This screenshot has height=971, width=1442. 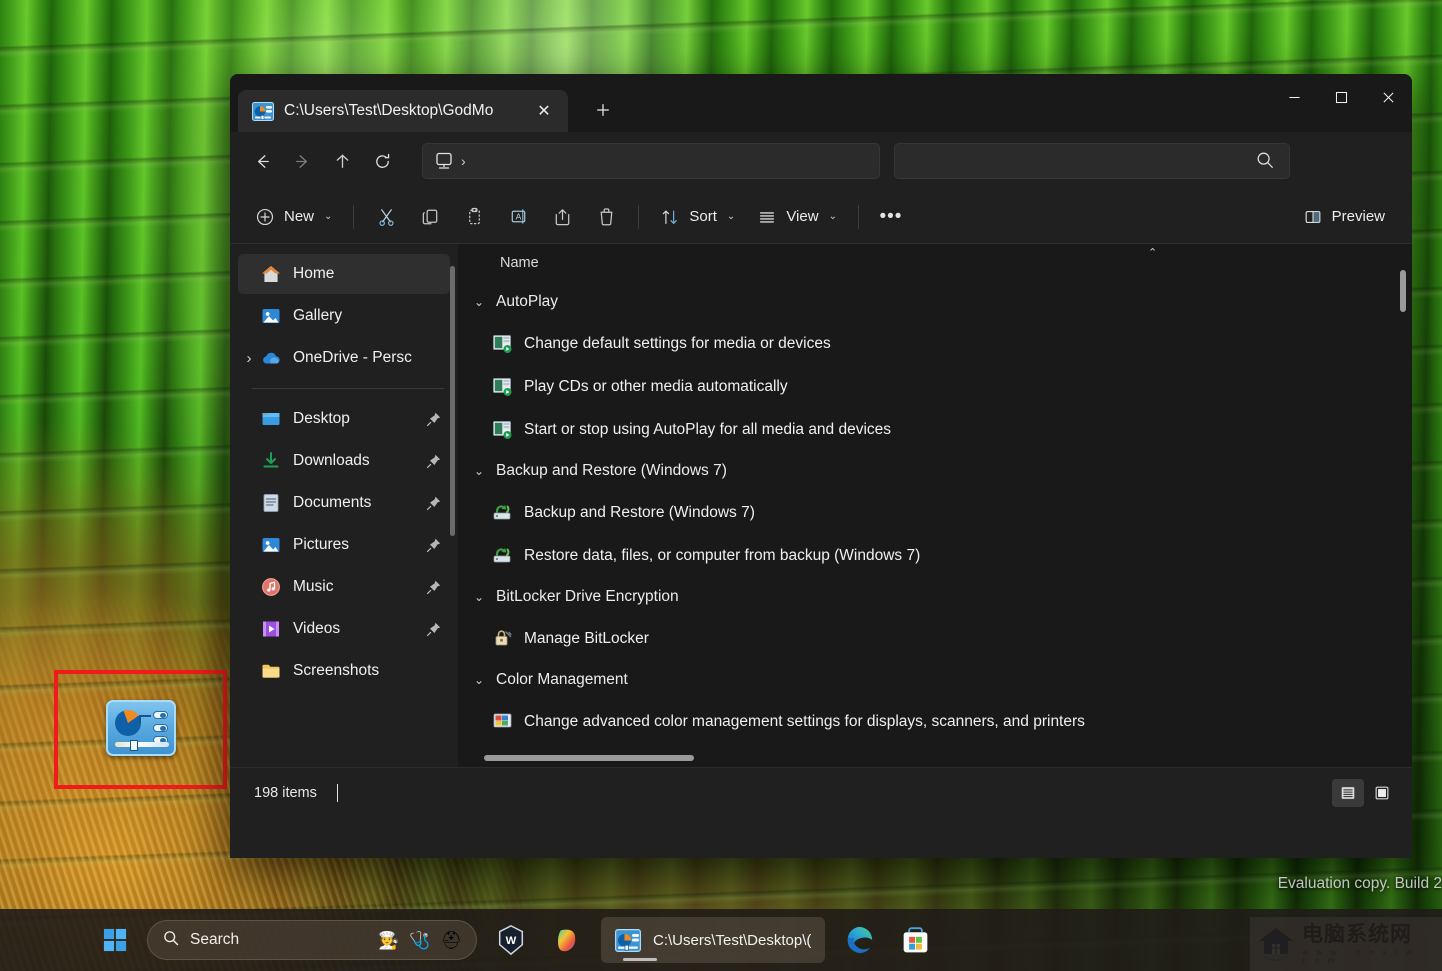 What do you see at coordinates (567, 940) in the screenshot?
I see `copilot-icon` at bounding box center [567, 940].